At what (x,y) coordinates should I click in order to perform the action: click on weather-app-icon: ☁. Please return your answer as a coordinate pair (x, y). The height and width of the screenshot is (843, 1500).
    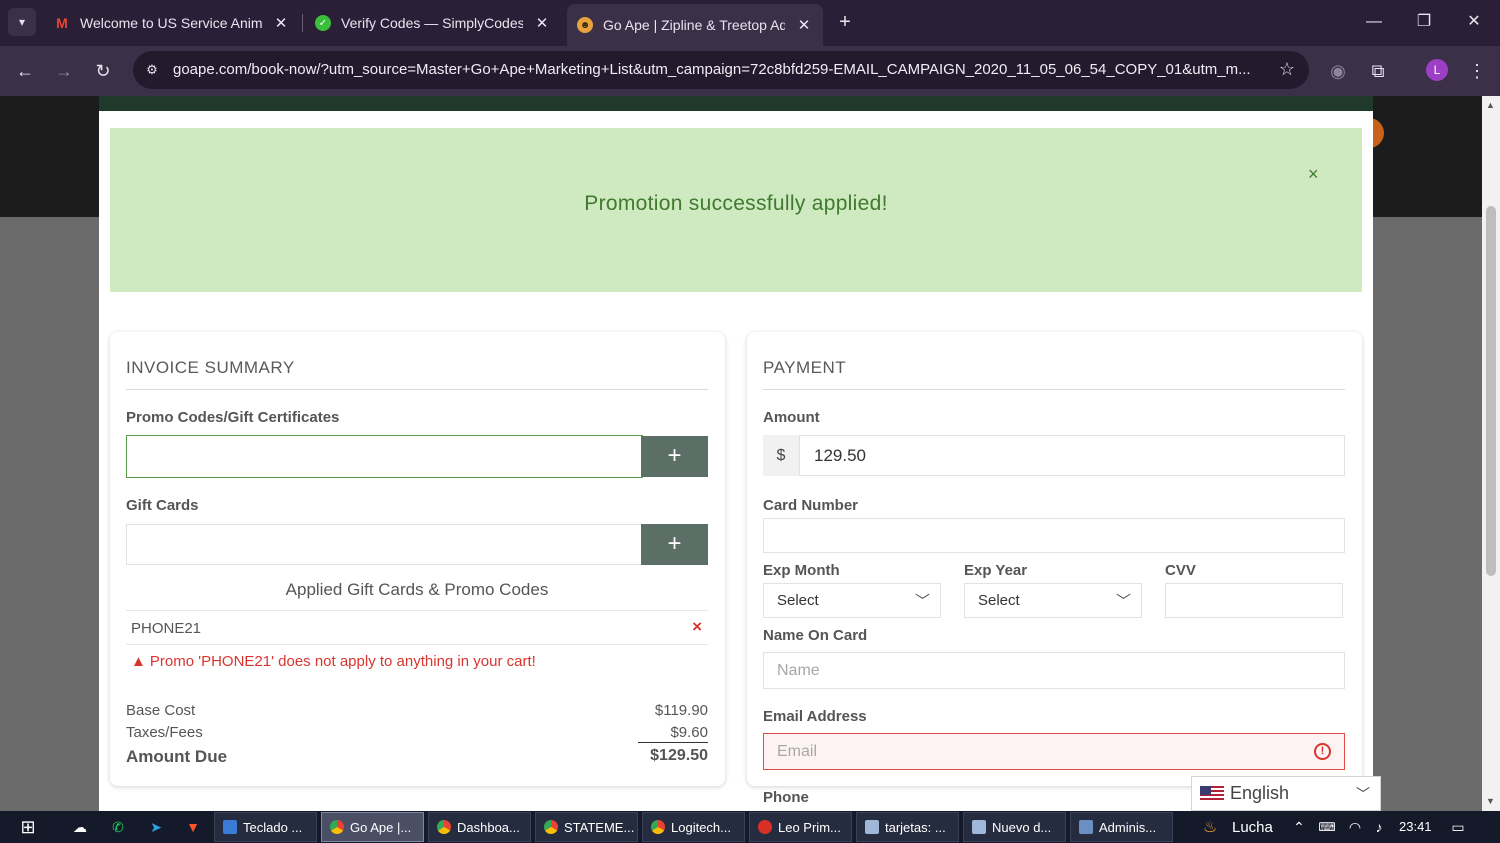
    Looking at the image, I should click on (80, 827).